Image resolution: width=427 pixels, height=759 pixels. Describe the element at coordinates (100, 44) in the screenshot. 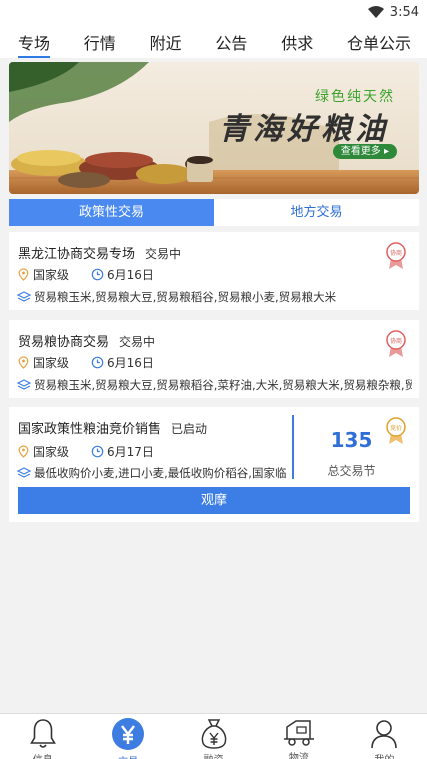

I see `tab-market: 行情` at that location.